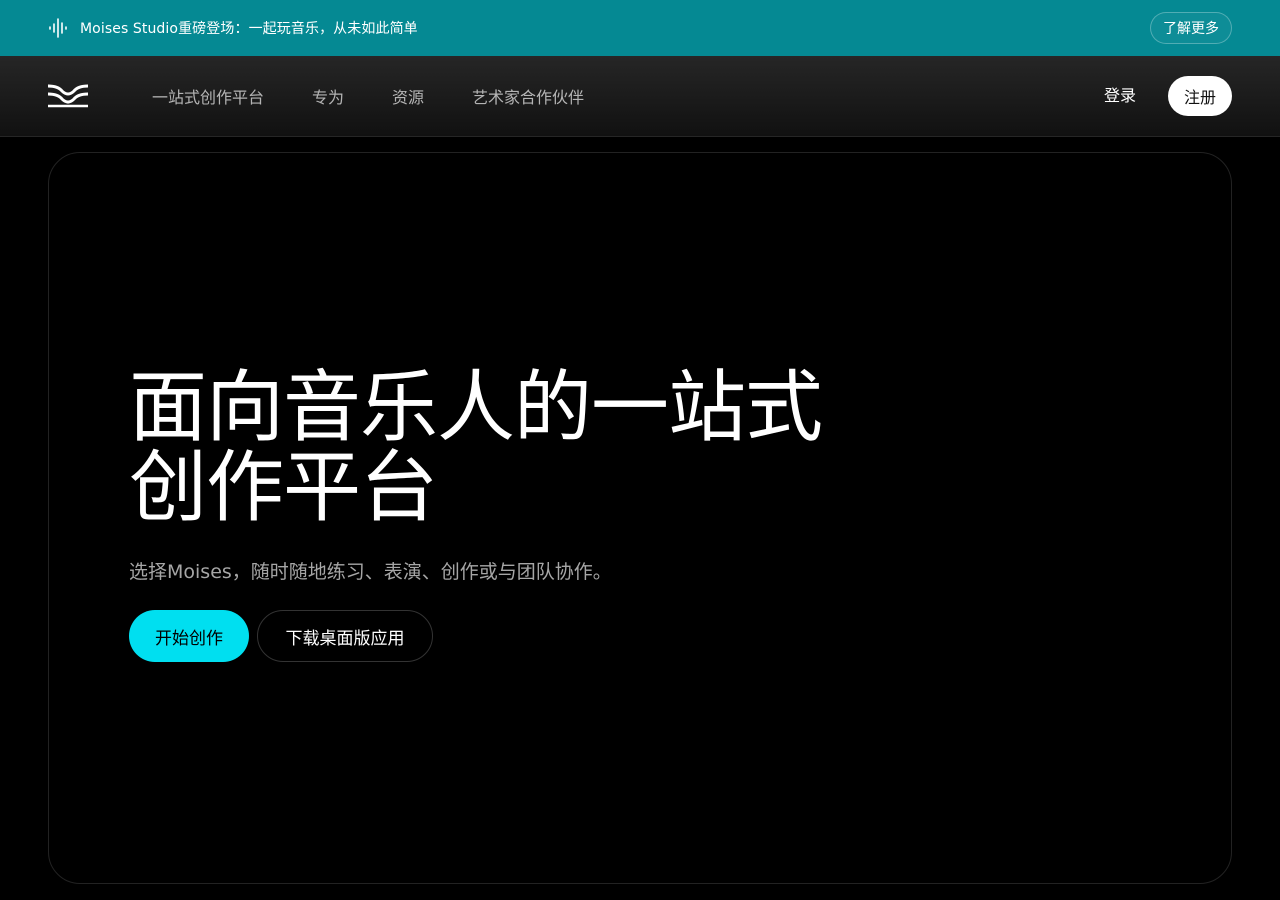 Image resolution: width=1280 pixels, height=900 pixels. What do you see at coordinates (345, 636) in the screenshot?
I see `download-desktop-button: 下载桌面版应用` at bounding box center [345, 636].